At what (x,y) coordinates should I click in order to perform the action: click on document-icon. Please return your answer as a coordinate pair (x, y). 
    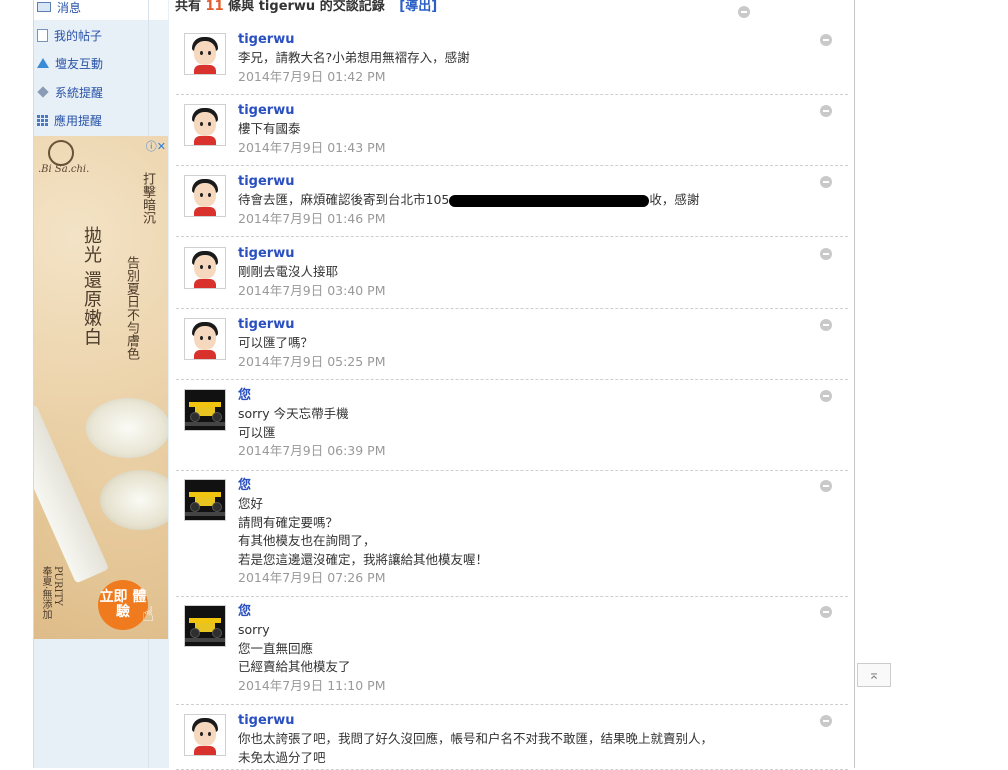
    Looking at the image, I should click on (42, 35).